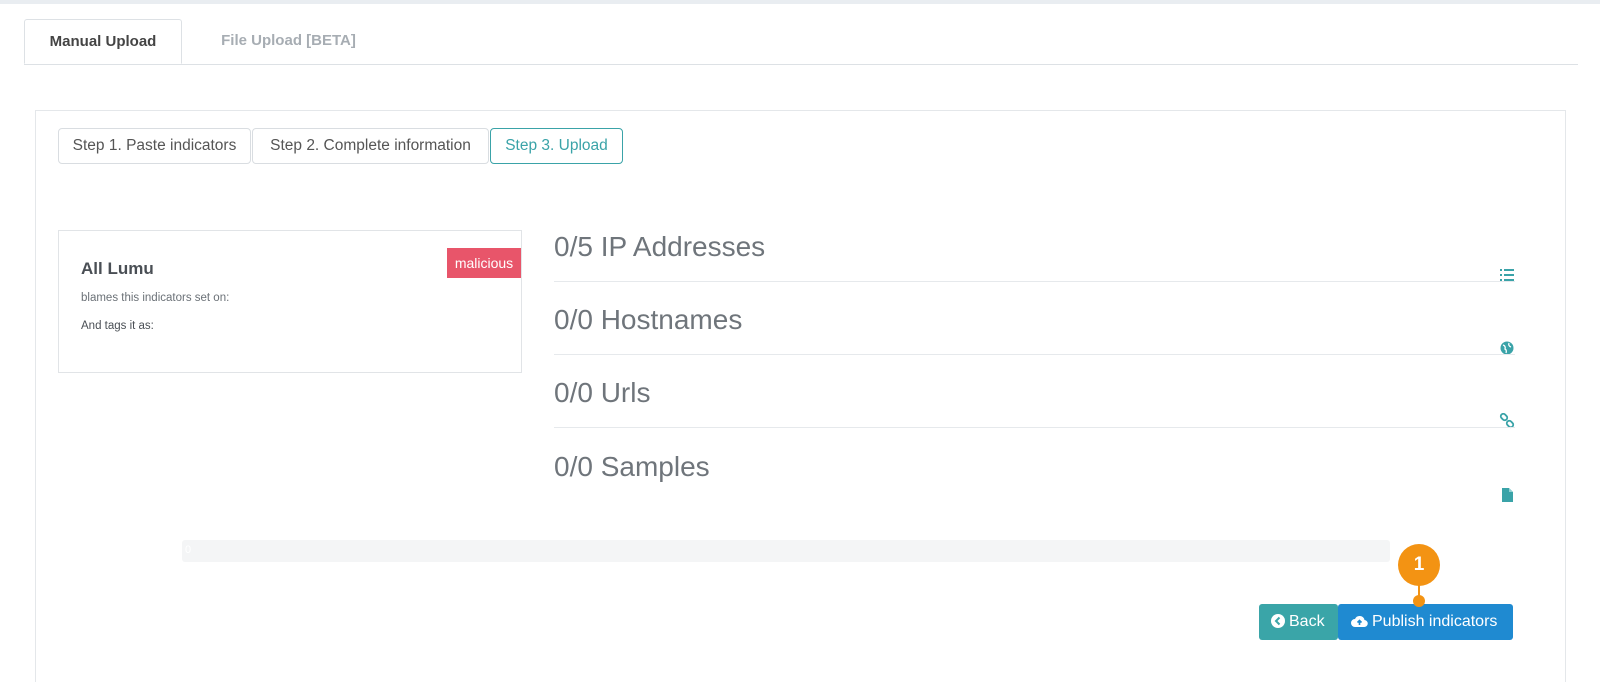 The image size is (1600, 682). I want to click on annotation-marker: 1, so click(1419, 565).